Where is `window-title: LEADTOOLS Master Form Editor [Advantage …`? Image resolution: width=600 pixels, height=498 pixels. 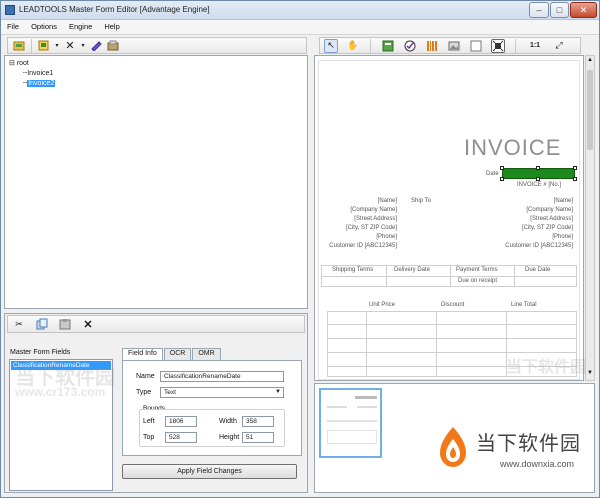 window-title: LEADTOOLS Master Form Editor [Advantage … is located at coordinates (114, 9).